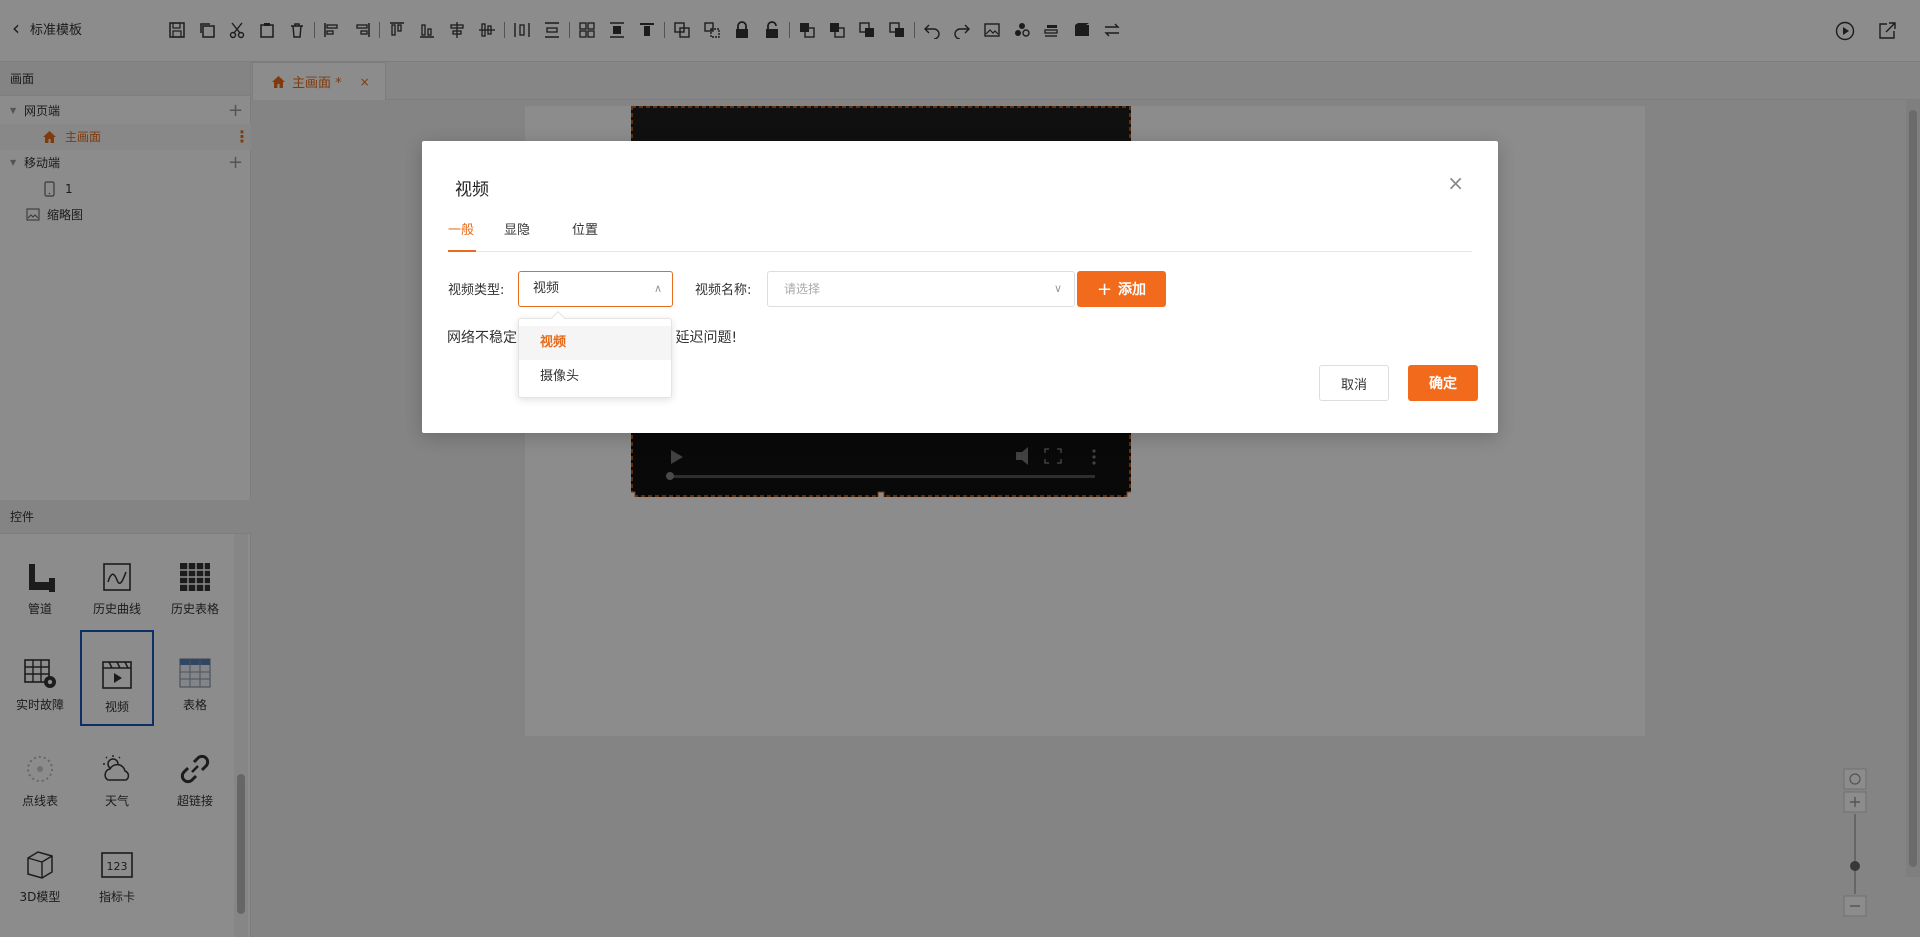 The width and height of the screenshot is (1920, 937). I want to click on cancel-button: 取消, so click(1354, 383).